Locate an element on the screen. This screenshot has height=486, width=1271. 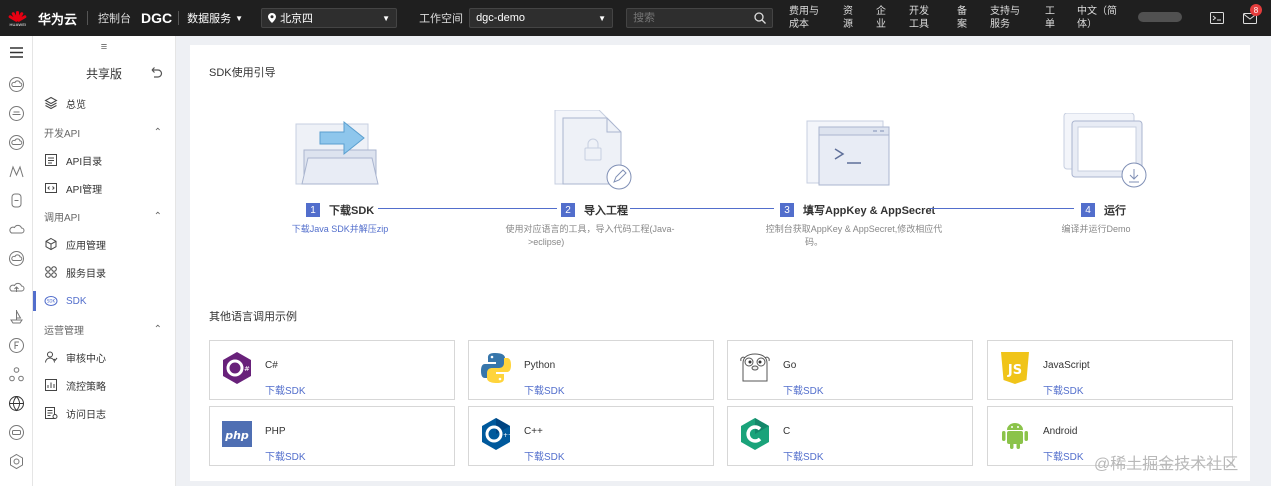
log-icon is located at coordinates (51, 413).